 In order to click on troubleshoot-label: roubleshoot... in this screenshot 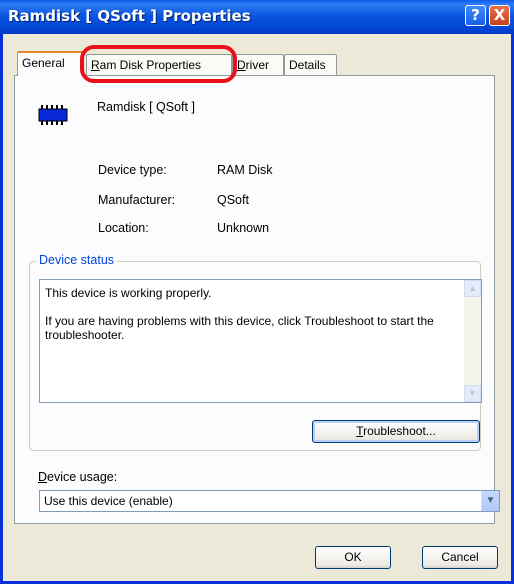, I will do `click(399, 431)`.